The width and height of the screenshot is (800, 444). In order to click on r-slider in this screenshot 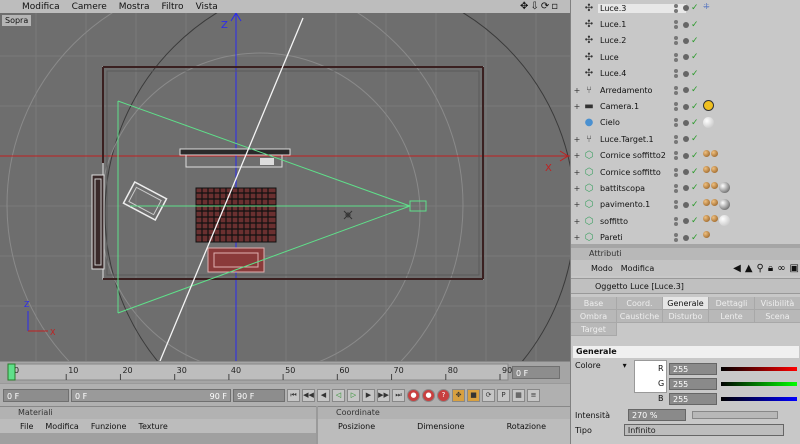, I will do `click(759, 369)`.